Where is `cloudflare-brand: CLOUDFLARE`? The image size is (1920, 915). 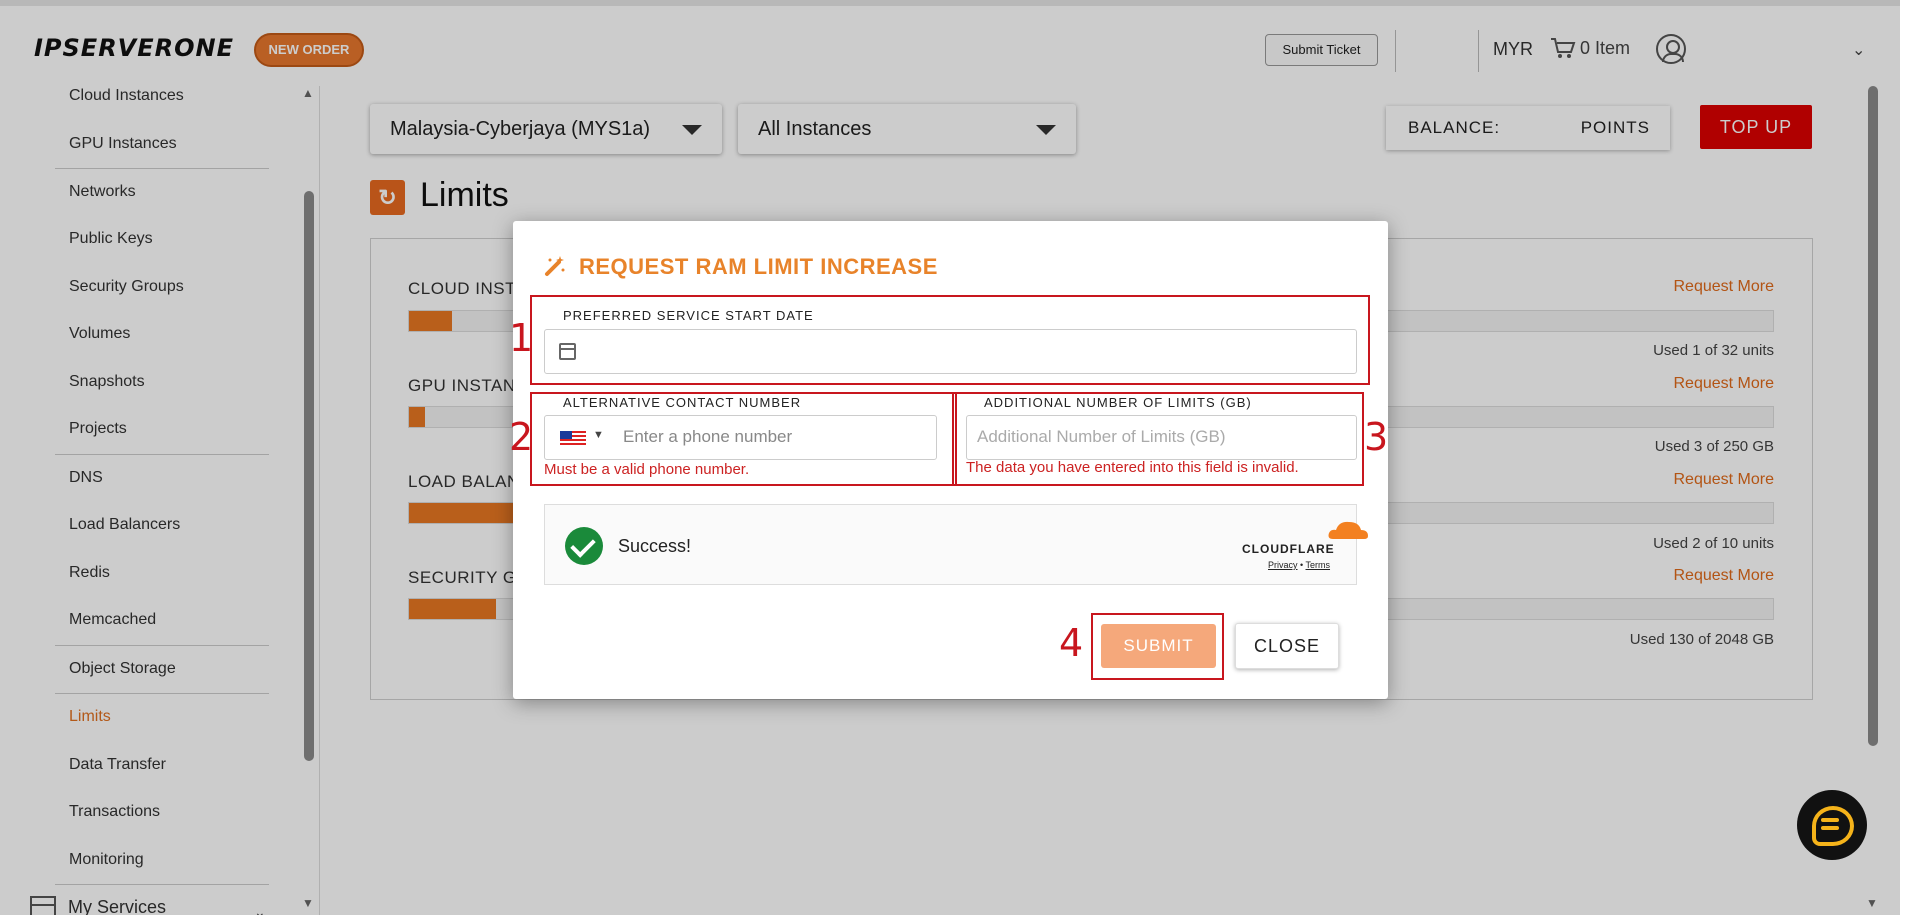
cloudflare-brand: CLOUDFLARE is located at coordinates (1288, 549).